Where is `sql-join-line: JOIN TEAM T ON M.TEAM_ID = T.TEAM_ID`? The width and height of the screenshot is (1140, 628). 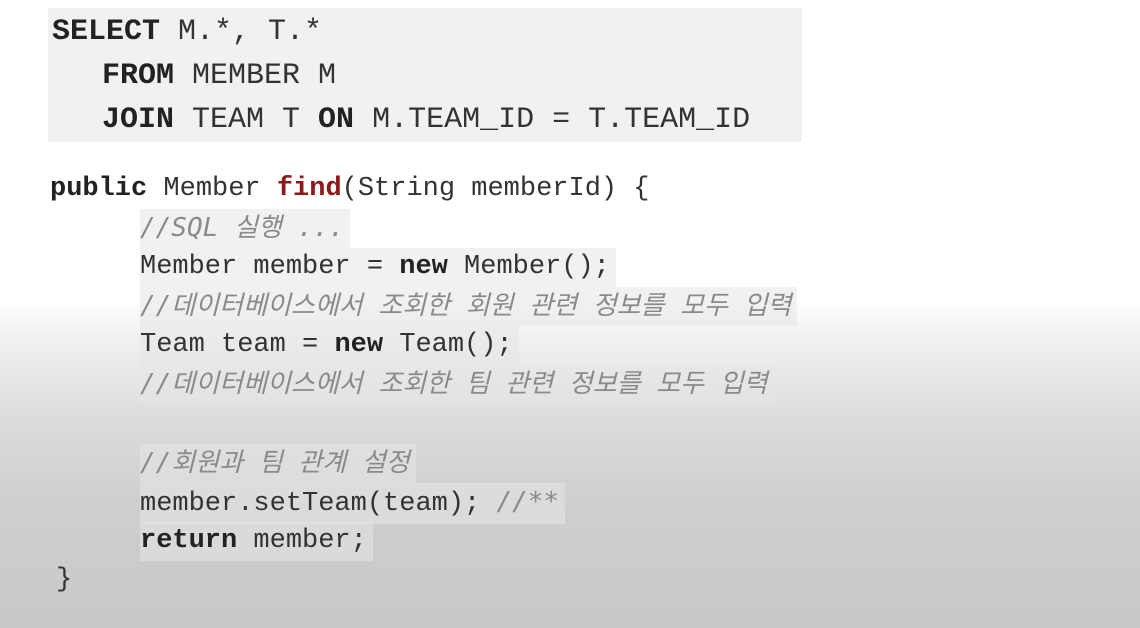 sql-join-line: JOIN TEAM T ON M.TEAM_ID = T.TEAM_ID is located at coordinates (425, 120).